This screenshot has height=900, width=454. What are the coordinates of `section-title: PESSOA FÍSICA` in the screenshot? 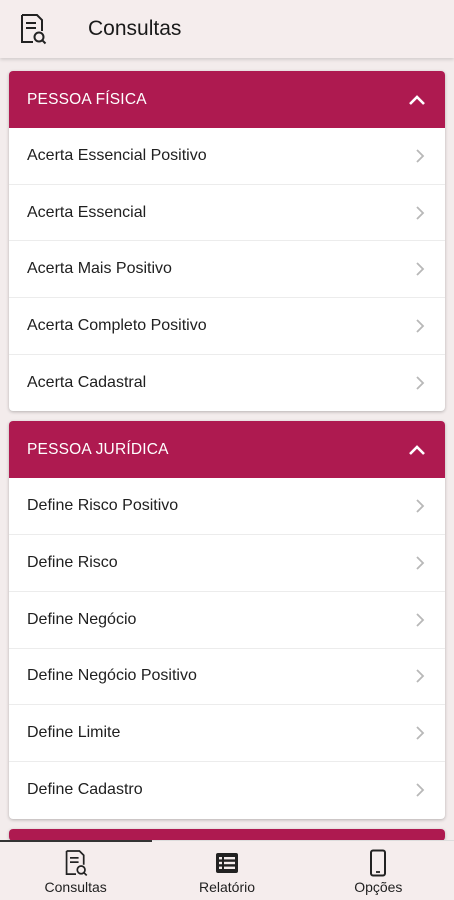 It's located at (87, 99).